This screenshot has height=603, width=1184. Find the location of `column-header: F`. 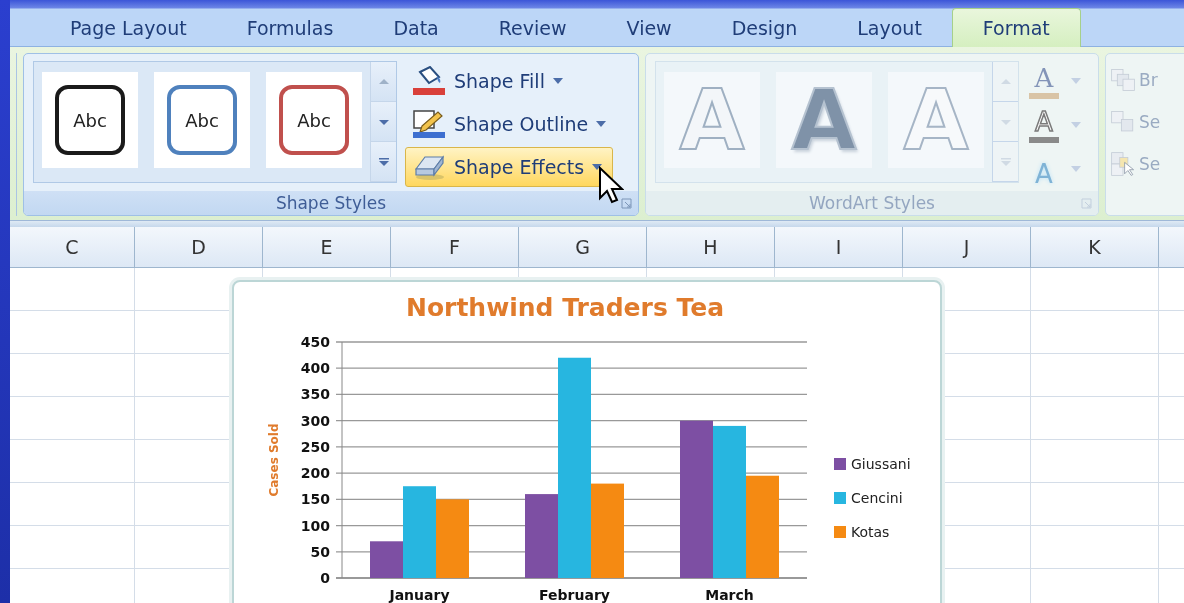

column-header: F is located at coordinates (455, 247).